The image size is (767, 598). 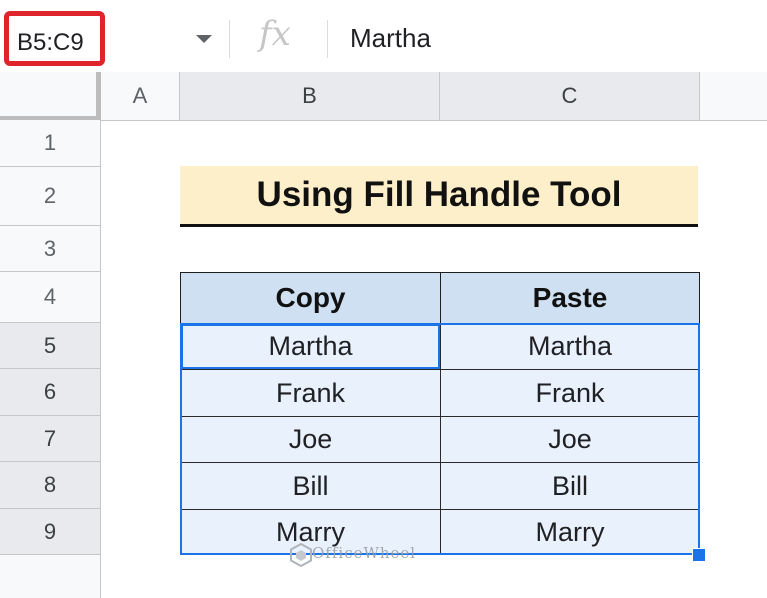 What do you see at coordinates (50, 96) in the screenshot?
I see `select-all-corner` at bounding box center [50, 96].